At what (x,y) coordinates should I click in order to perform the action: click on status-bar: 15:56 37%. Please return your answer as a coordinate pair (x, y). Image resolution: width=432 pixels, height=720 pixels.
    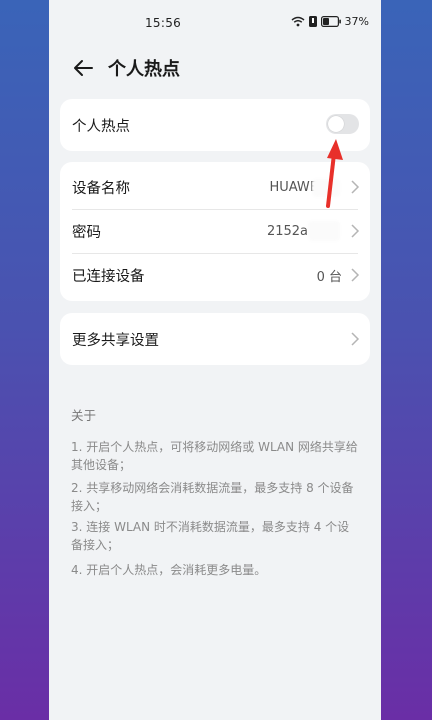
    Looking at the image, I should click on (215, 23).